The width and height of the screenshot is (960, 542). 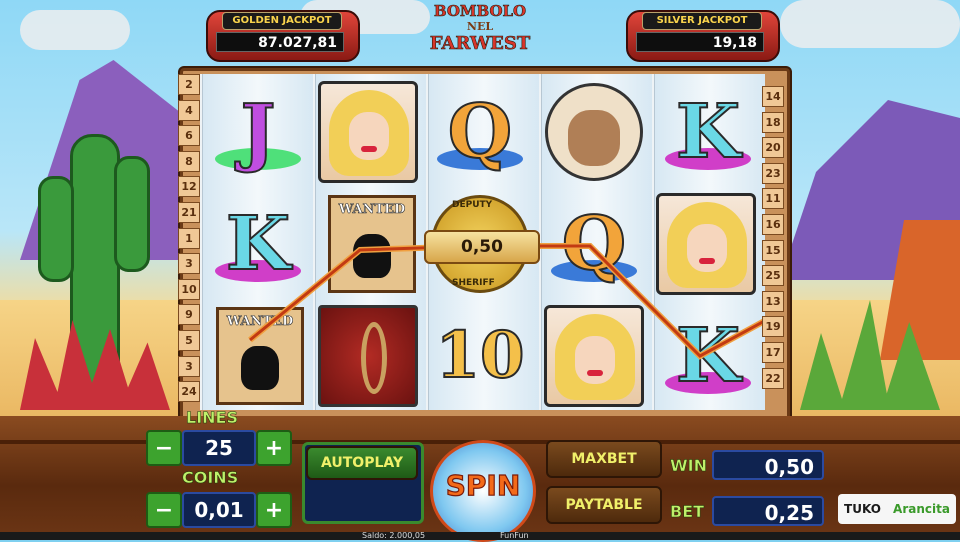 What do you see at coordinates (212, 418) in the screenshot?
I see `lines-label: LINES` at bounding box center [212, 418].